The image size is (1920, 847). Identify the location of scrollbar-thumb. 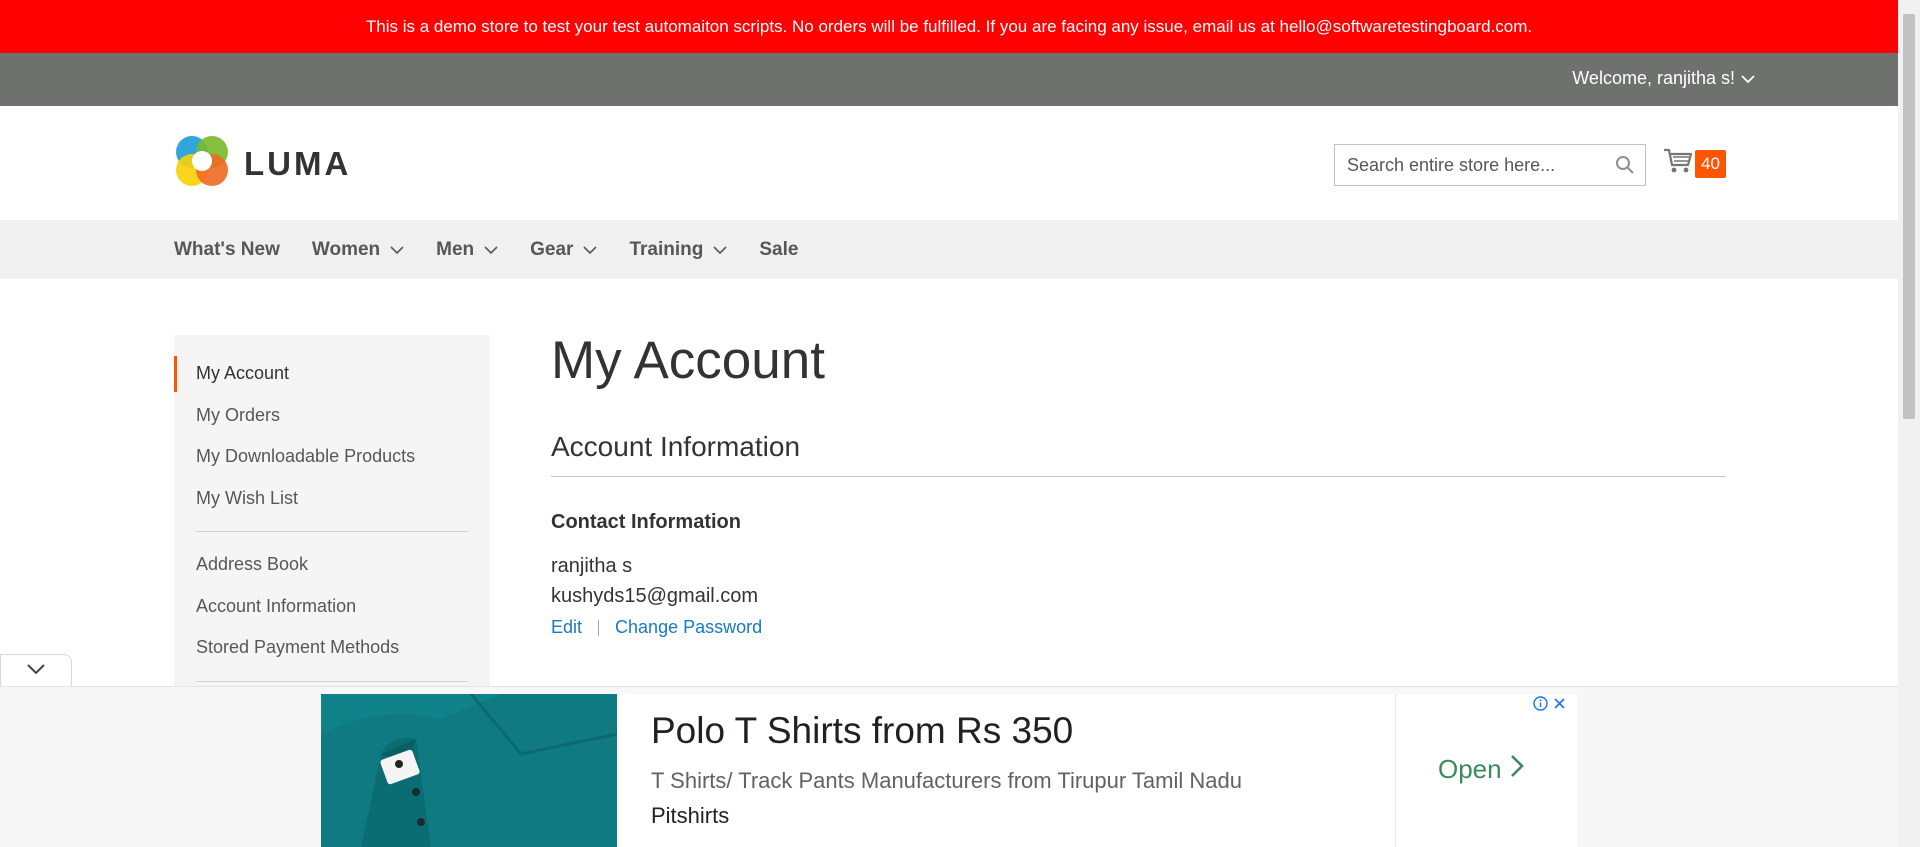
(1909, 216).